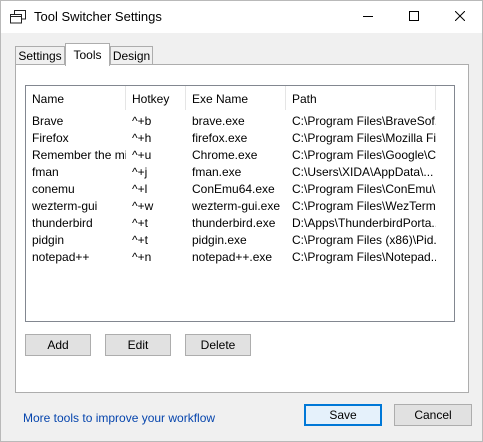  Describe the element at coordinates (156, 98) in the screenshot. I see `column-header-hotkey: Hotkey` at that location.